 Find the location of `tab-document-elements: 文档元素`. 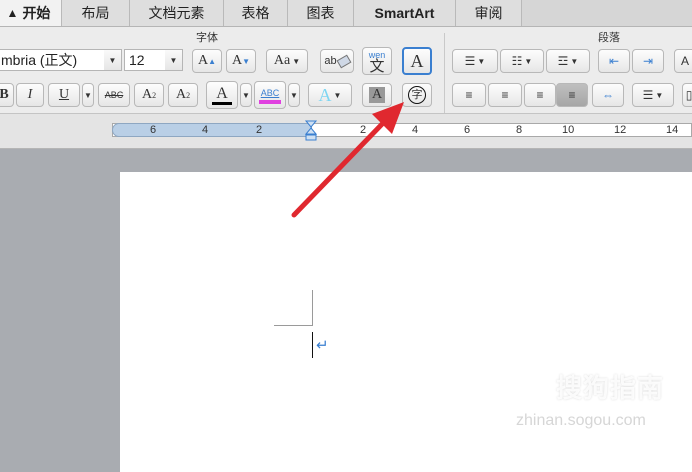

tab-document-elements: 文档元素 is located at coordinates (177, 13).